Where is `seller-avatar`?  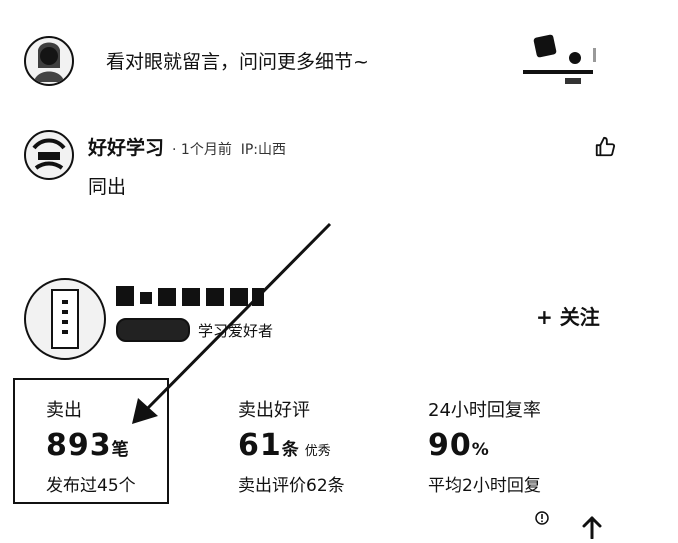
seller-avatar is located at coordinates (65, 319).